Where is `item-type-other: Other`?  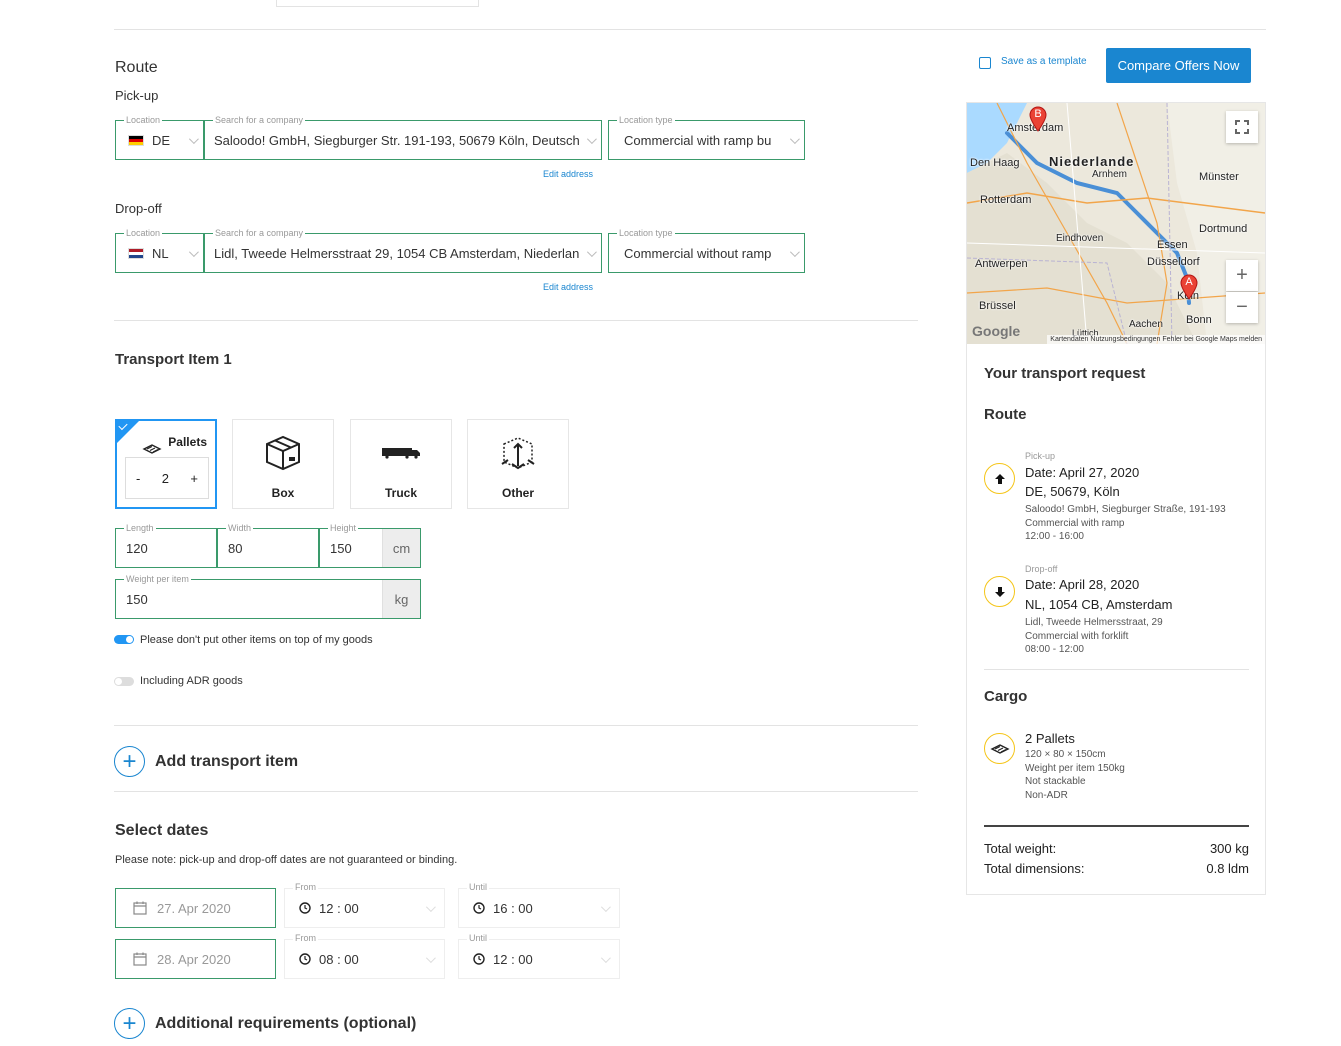 item-type-other: Other is located at coordinates (518, 464).